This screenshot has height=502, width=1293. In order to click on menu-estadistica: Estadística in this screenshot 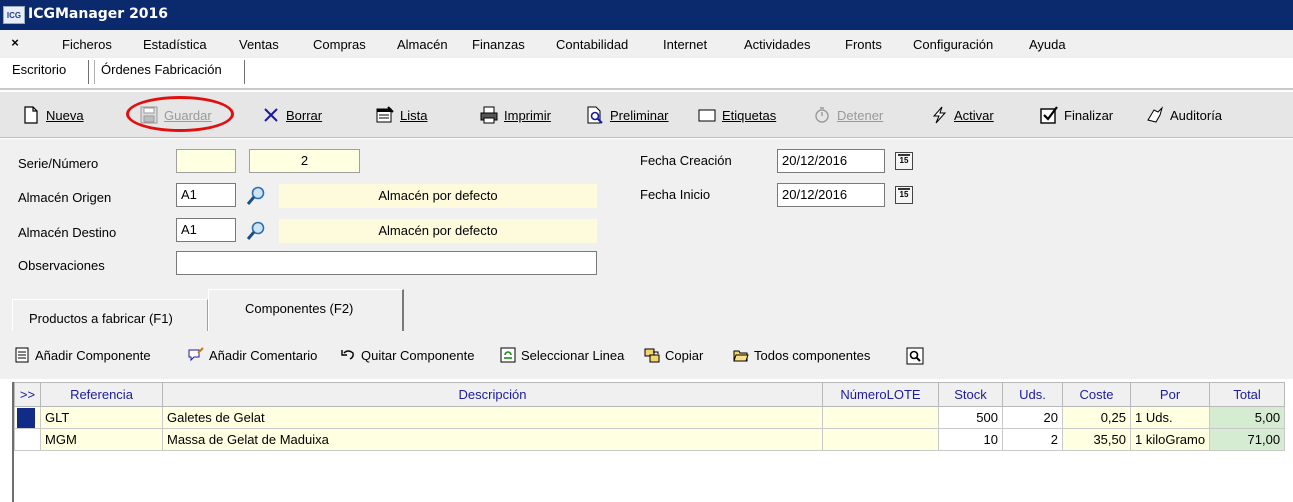, I will do `click(175, 44)`.